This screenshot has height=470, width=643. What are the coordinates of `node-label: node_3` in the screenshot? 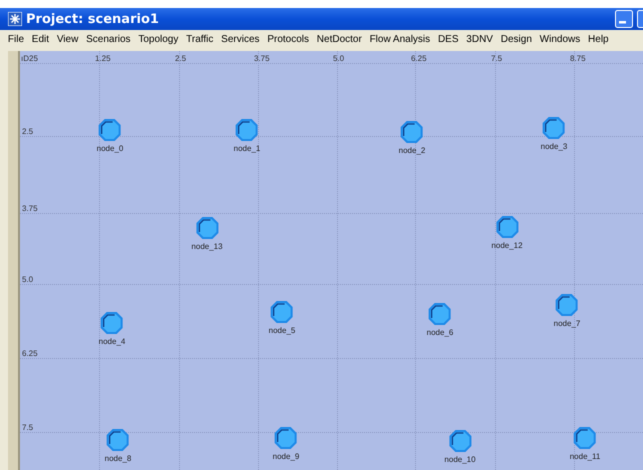 It's located at (554, 146).